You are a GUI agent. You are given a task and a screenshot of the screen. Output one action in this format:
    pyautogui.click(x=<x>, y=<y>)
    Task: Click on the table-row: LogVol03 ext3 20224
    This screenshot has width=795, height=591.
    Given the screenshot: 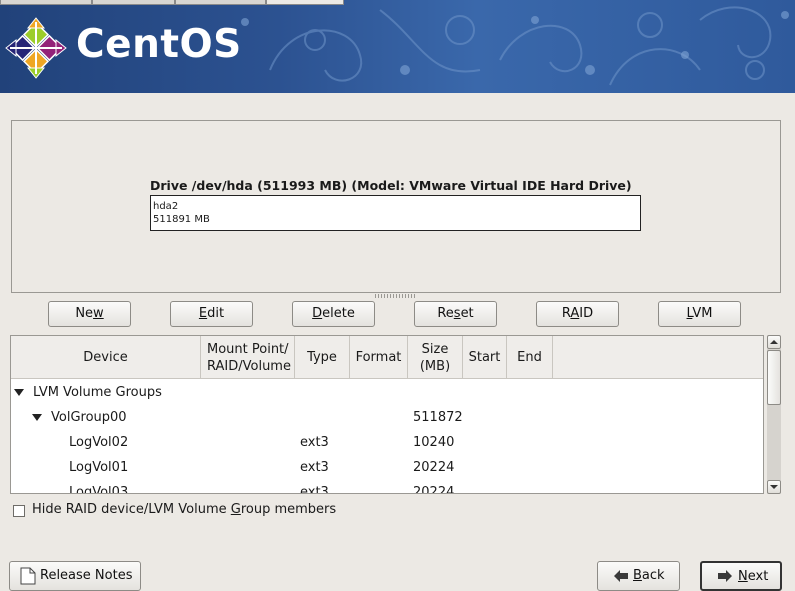 What is the action you would take?
    pyautogui.click(x=387, y=486)
    